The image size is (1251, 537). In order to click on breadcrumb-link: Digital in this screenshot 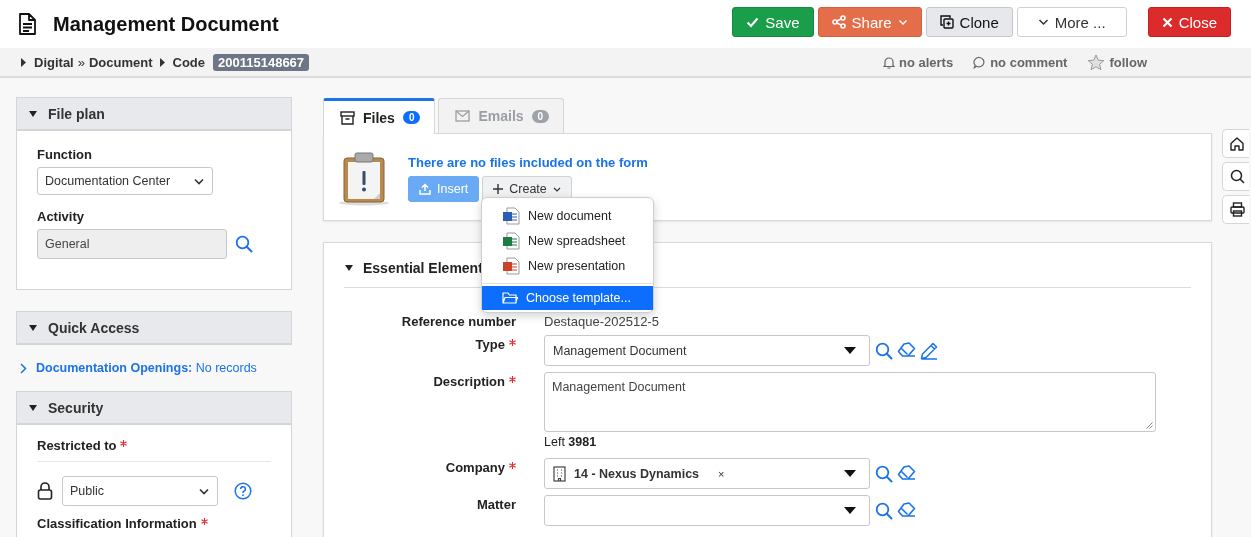, I will do `click(54, 62)`.